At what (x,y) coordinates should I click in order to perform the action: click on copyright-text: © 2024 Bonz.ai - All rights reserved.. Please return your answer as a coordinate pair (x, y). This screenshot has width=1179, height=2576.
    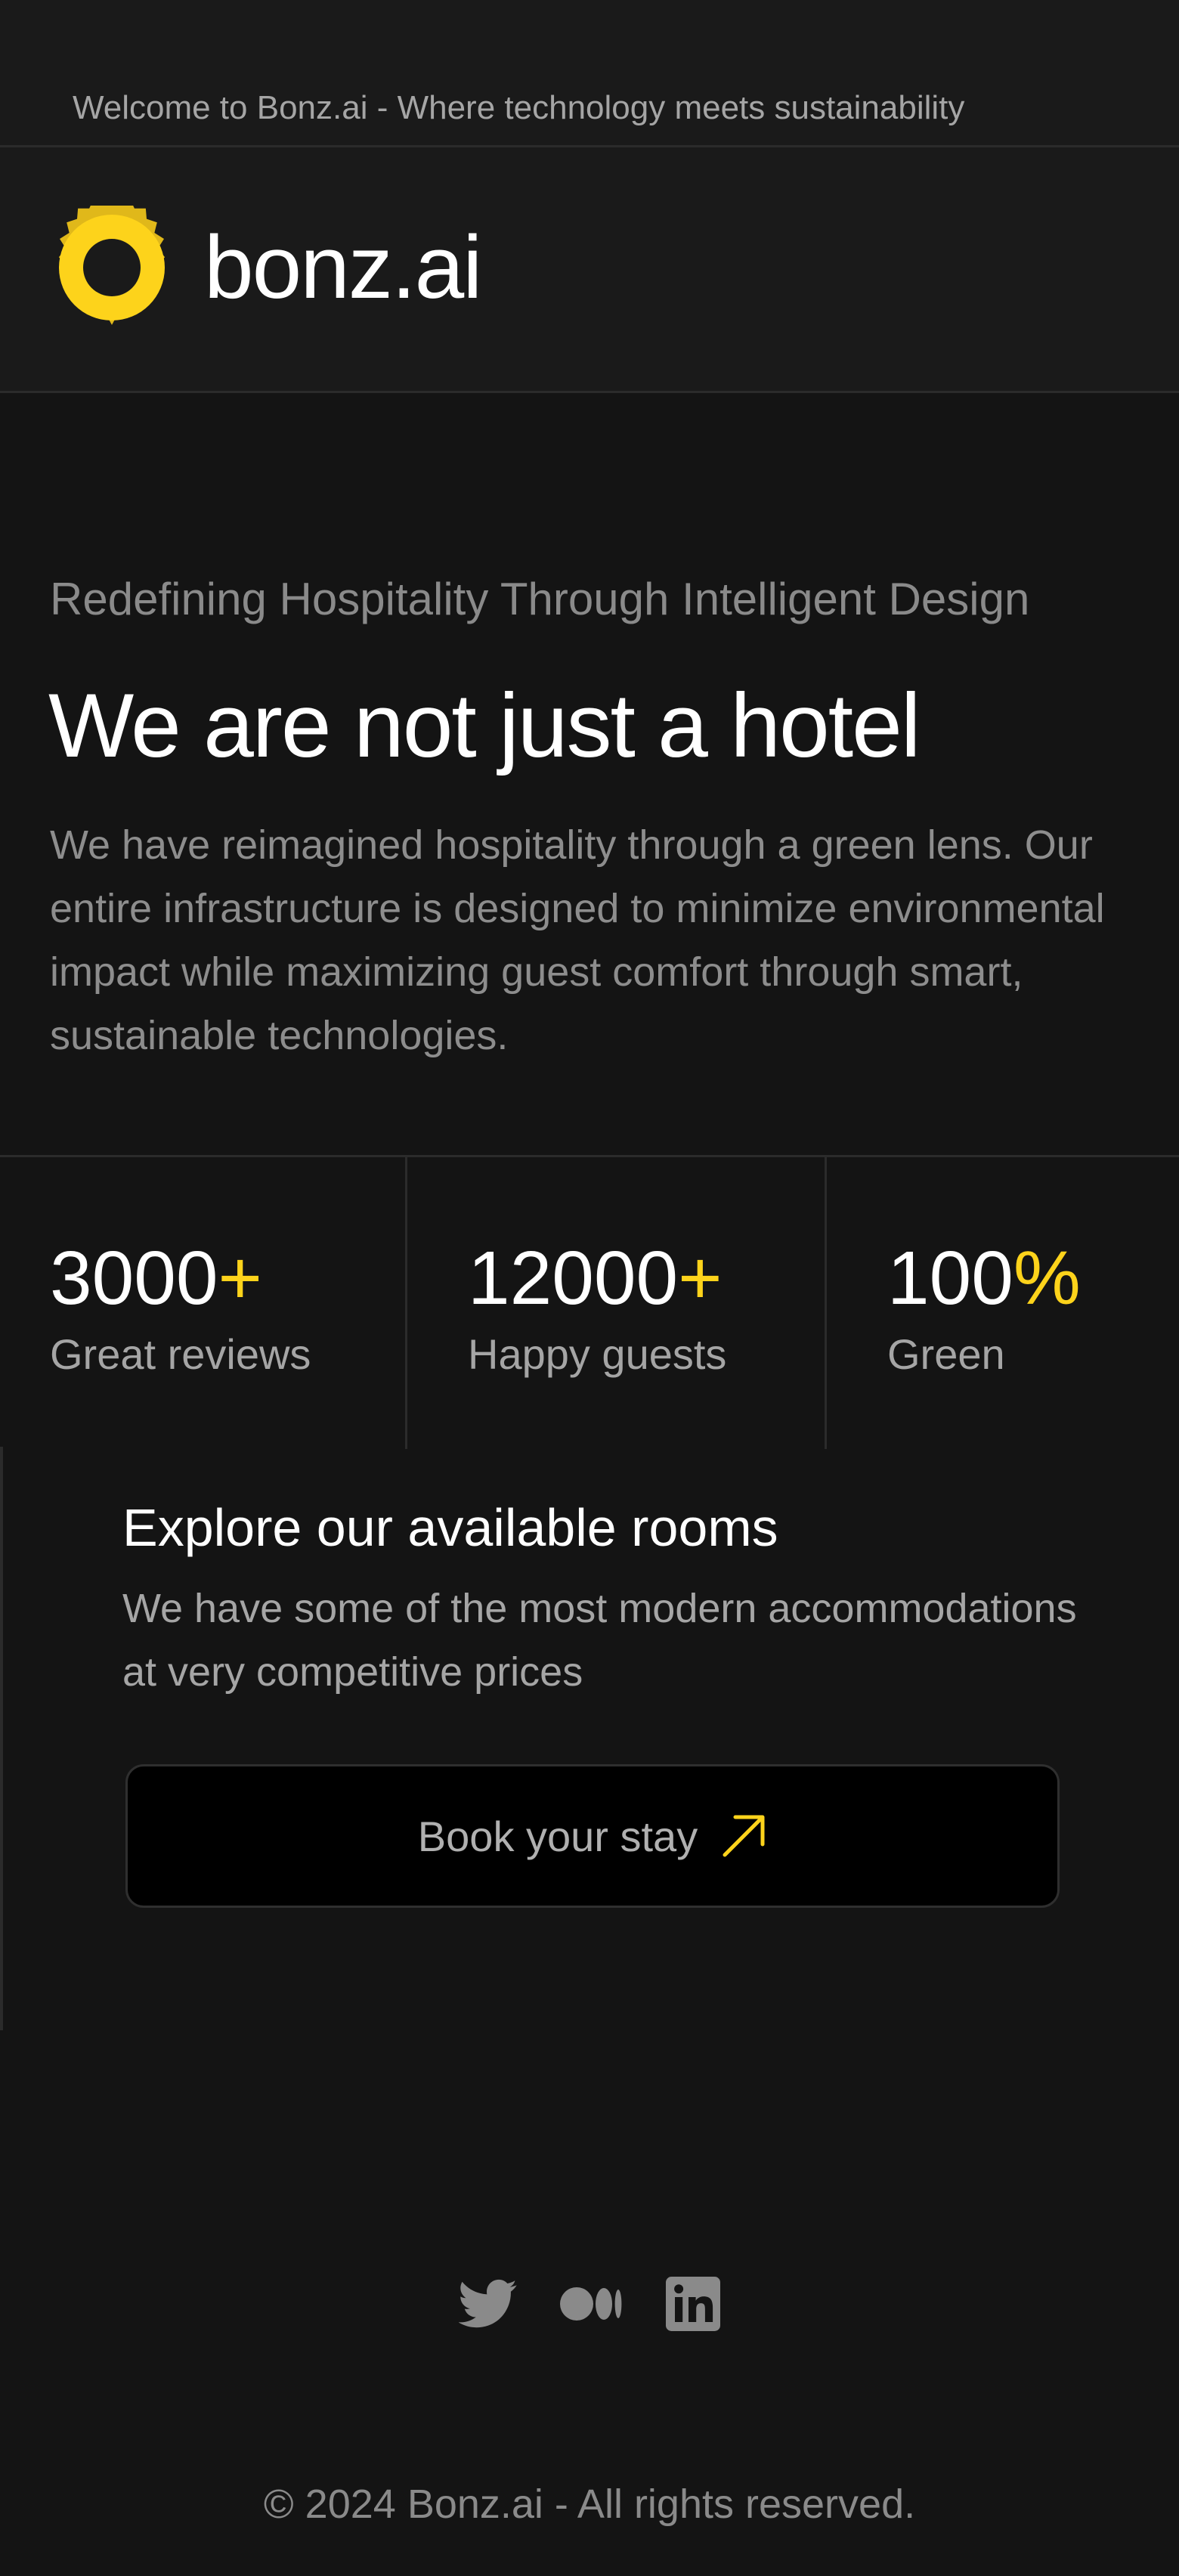
    Looking at the image, I should click on (589, 2504).